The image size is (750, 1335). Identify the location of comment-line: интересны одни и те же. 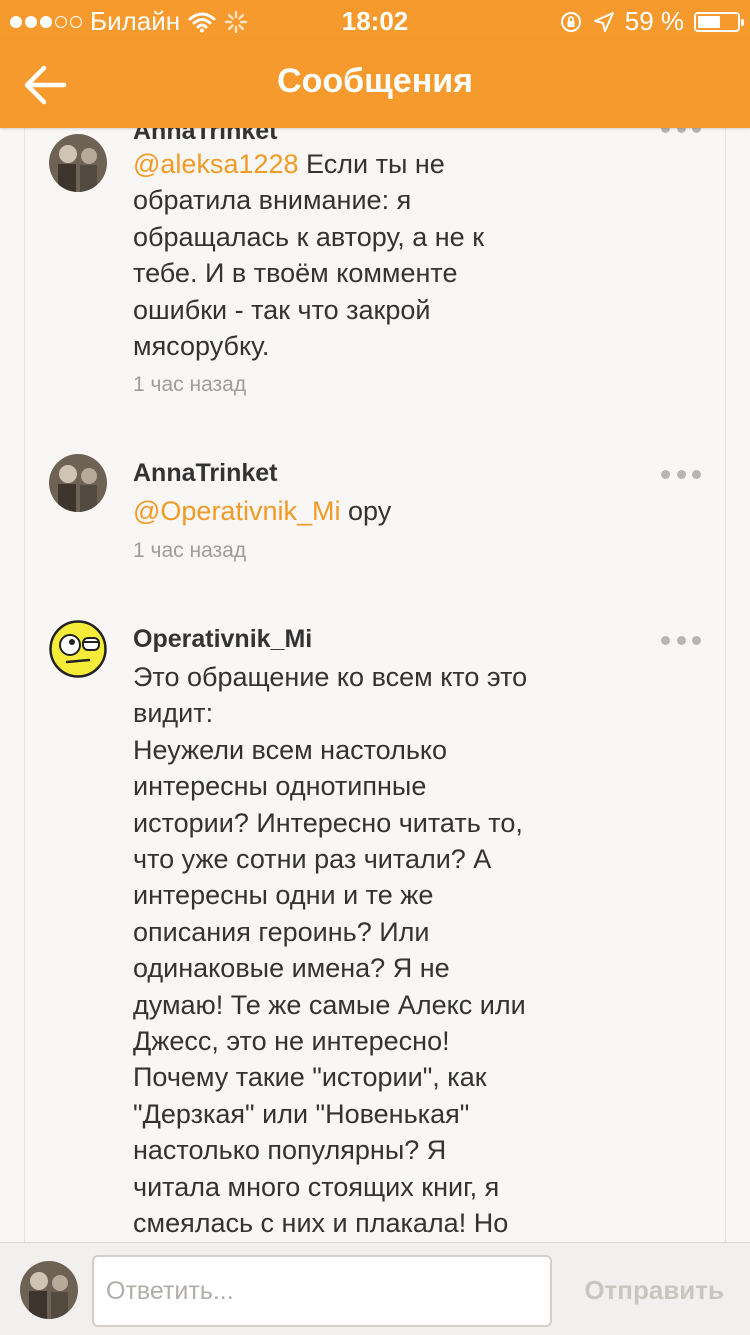
(283, 895).